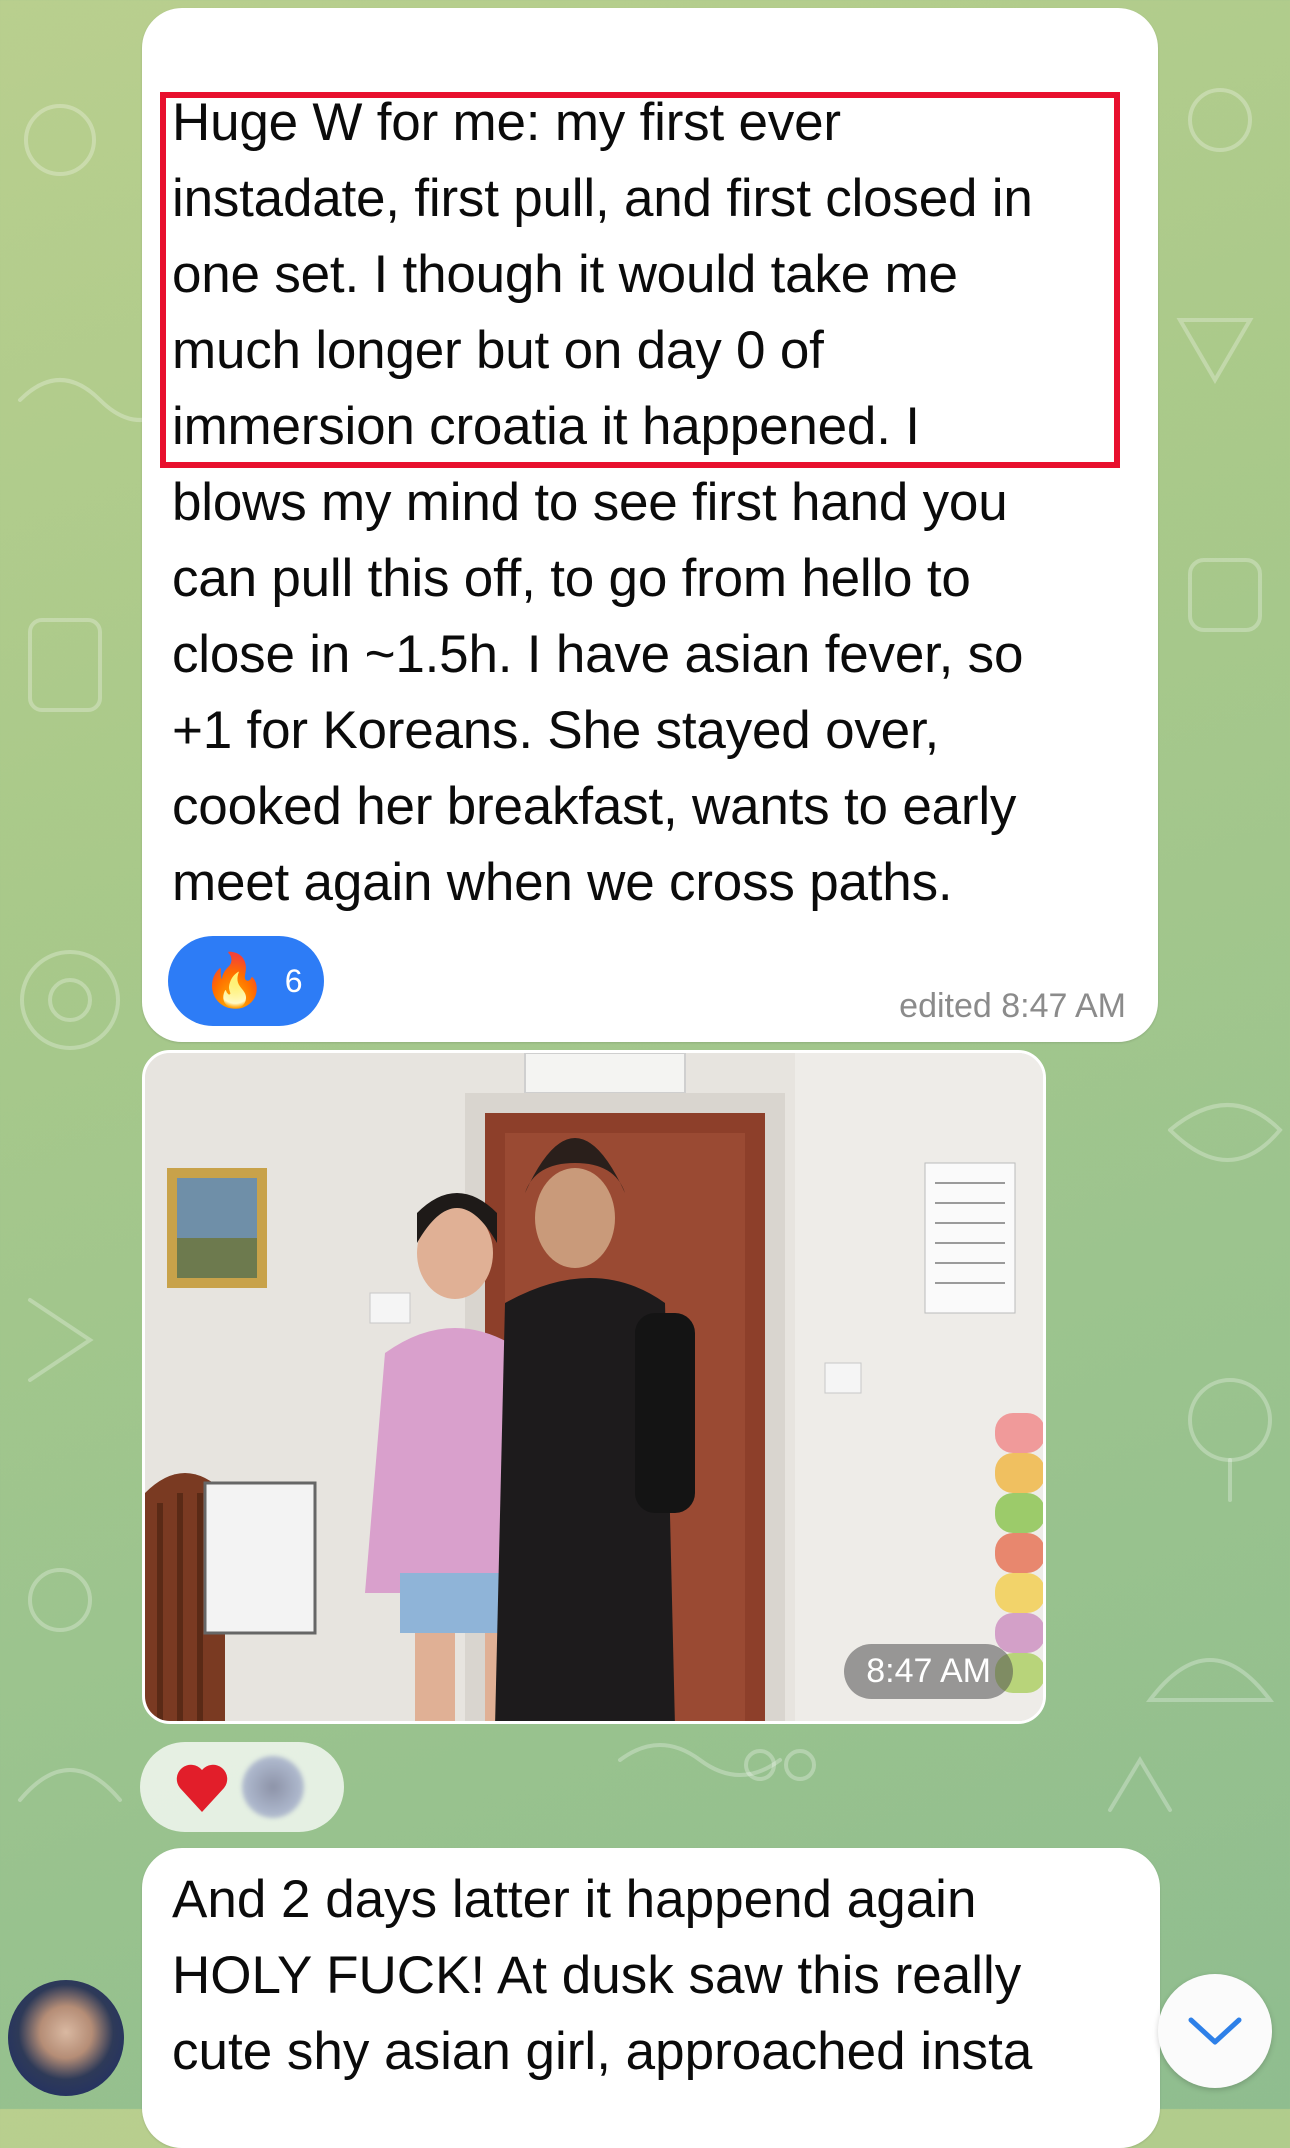  What do you see at coordinates (1012, 1006) in the screenshot?
I see `message-timestamp: edited 8:47 AM` at bounding box center [1012, 1006].